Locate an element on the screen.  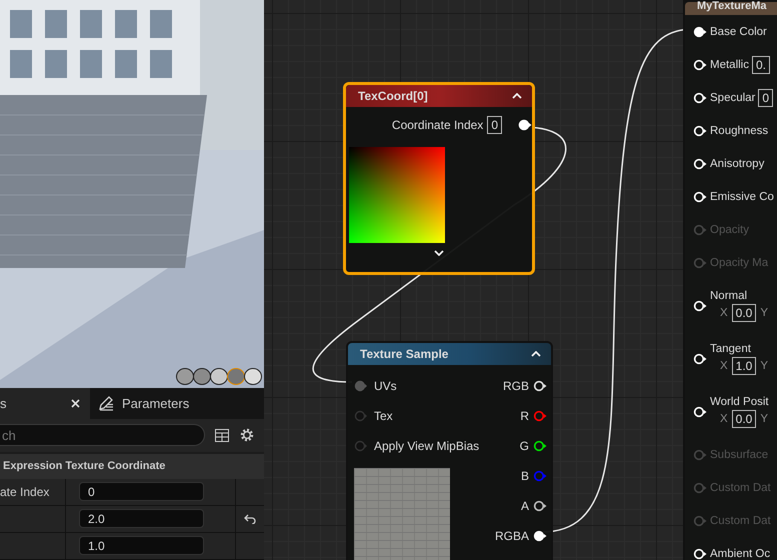
tab-label: Parameters is located at coordinates (156, 403).